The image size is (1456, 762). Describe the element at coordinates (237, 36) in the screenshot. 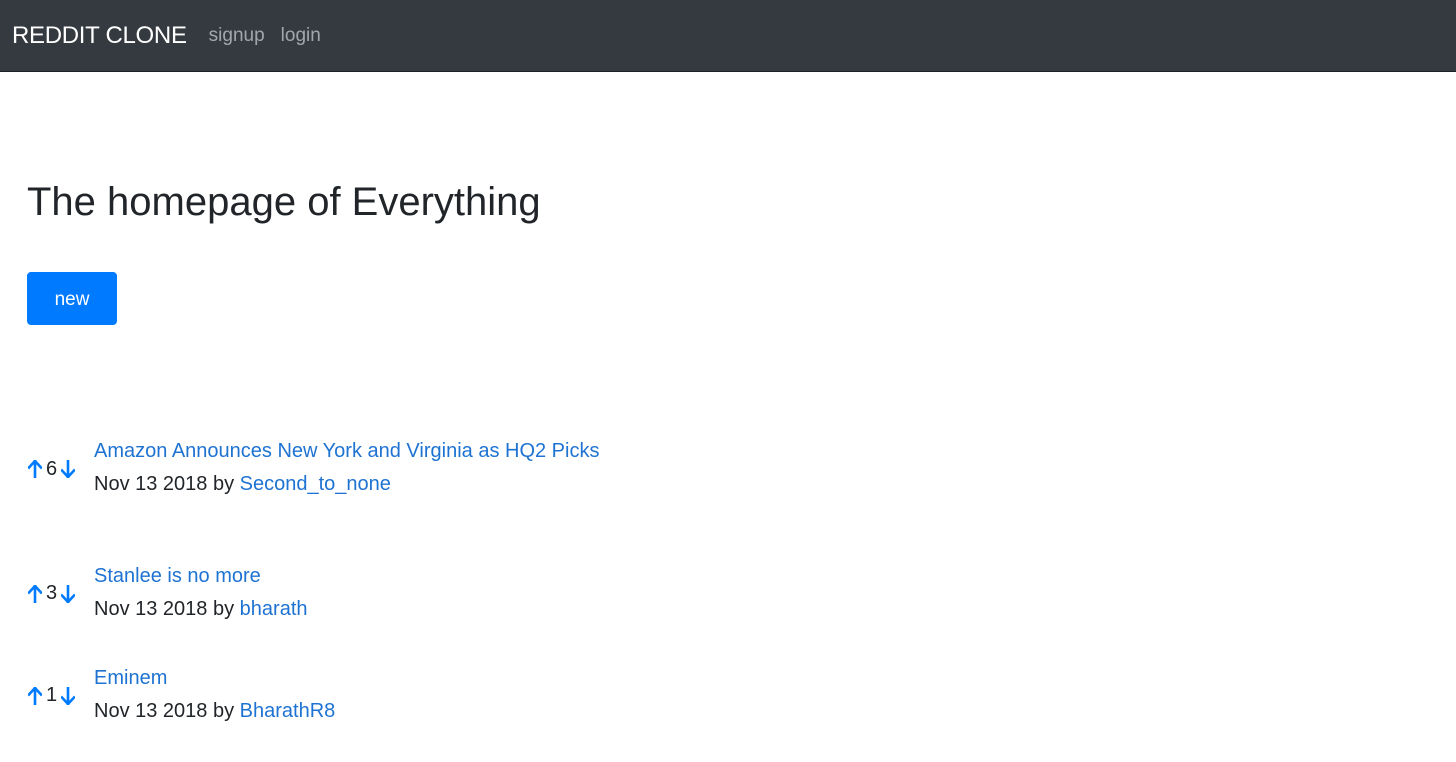

I see `signup-link: signup` at that location.